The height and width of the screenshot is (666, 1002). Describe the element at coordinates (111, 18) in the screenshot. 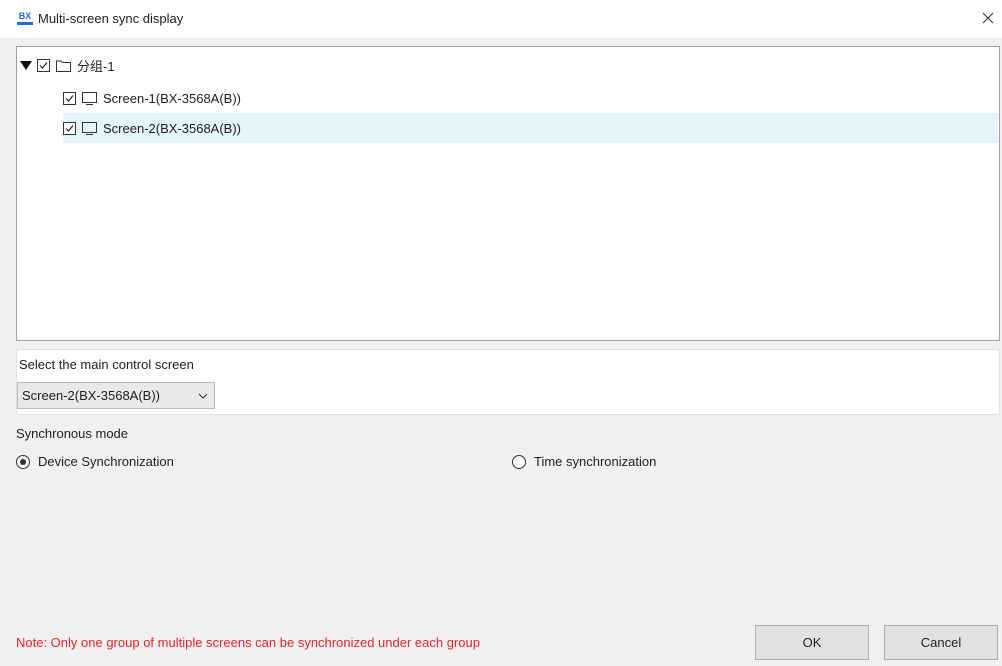

I see `window-title: Multi-screen sync display` at that location.